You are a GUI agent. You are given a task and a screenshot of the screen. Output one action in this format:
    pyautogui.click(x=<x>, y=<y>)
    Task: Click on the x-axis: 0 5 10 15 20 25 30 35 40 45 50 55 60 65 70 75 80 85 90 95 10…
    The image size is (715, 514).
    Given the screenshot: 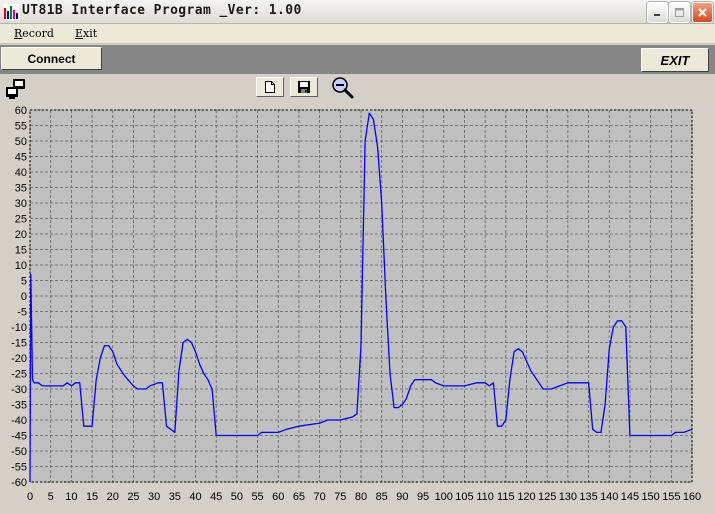 What is the action you would take?
    pyautogui.click(x=364, y=497)
    